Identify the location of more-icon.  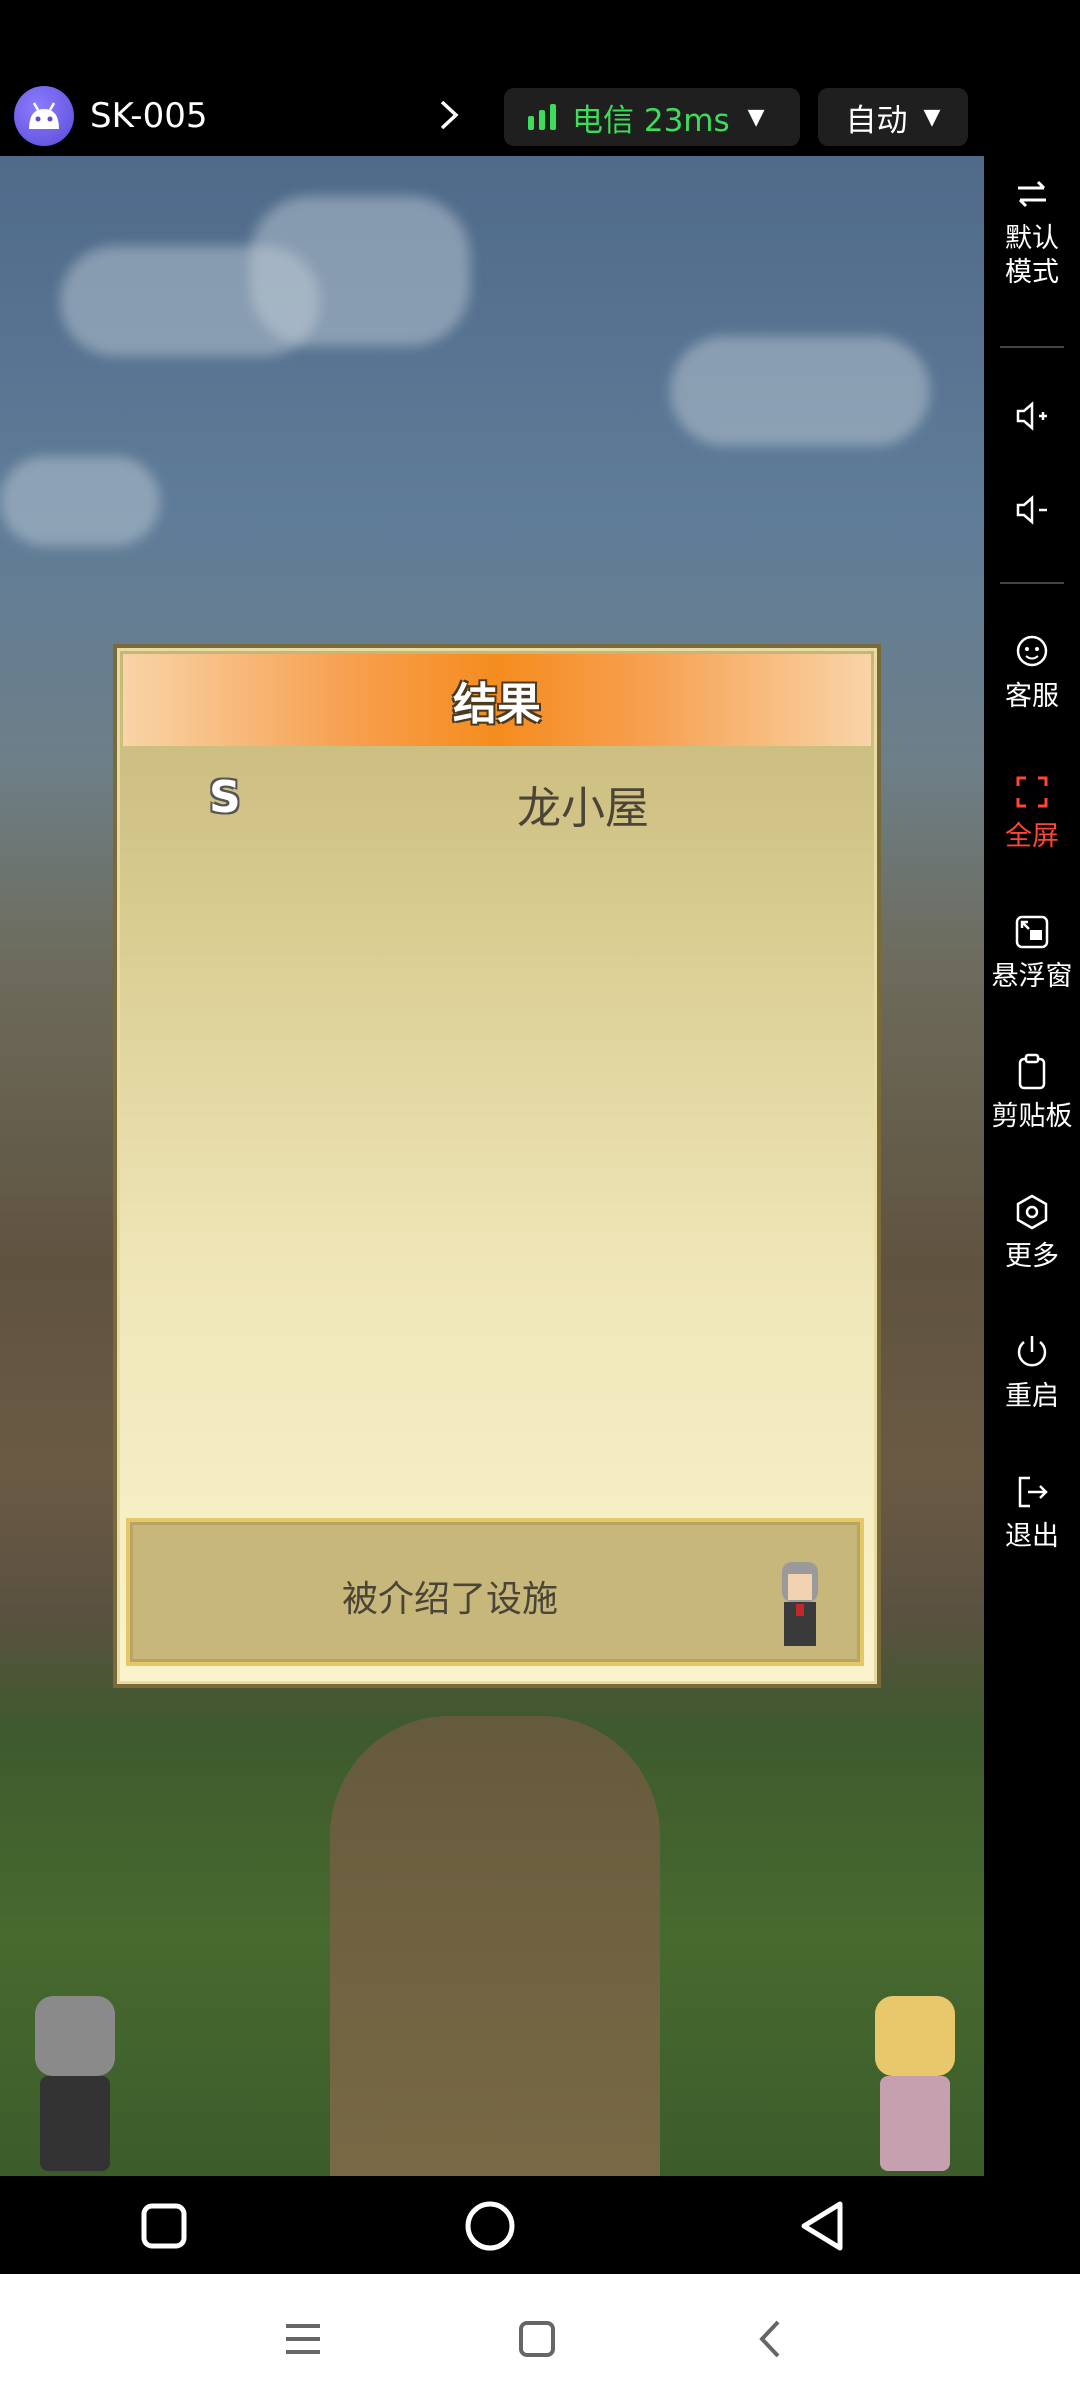
(1032, 1212).